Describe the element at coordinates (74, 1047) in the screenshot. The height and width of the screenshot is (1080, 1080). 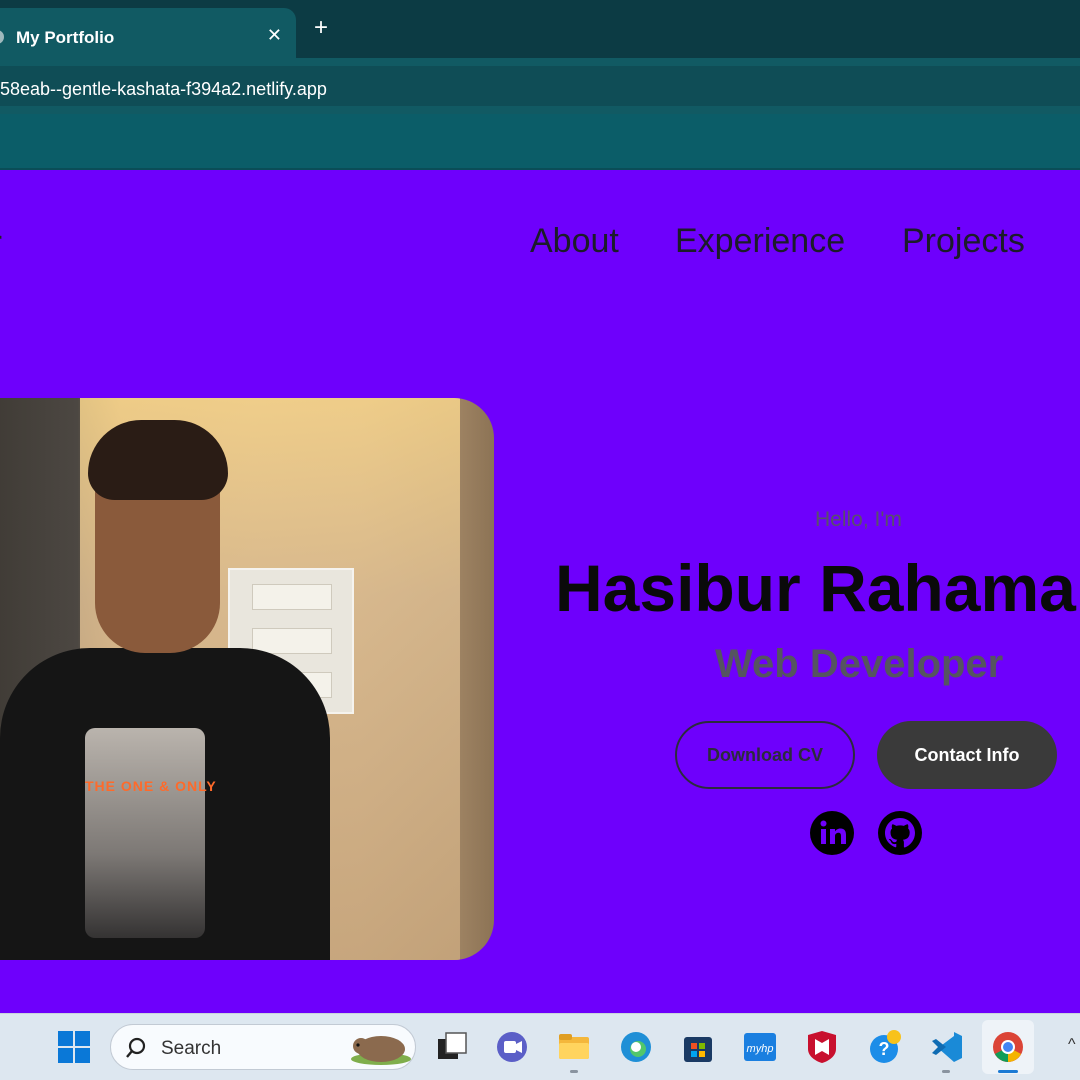
I see `windows-start-icon` at that location.